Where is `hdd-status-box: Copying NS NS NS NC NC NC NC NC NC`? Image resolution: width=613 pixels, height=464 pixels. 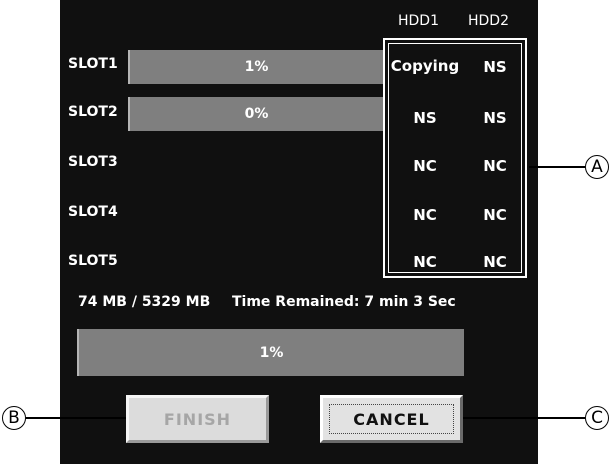 hdd-status-box: Copying NS NS NS NC NC NC NC NC NC is located at coordinates (455, 158).